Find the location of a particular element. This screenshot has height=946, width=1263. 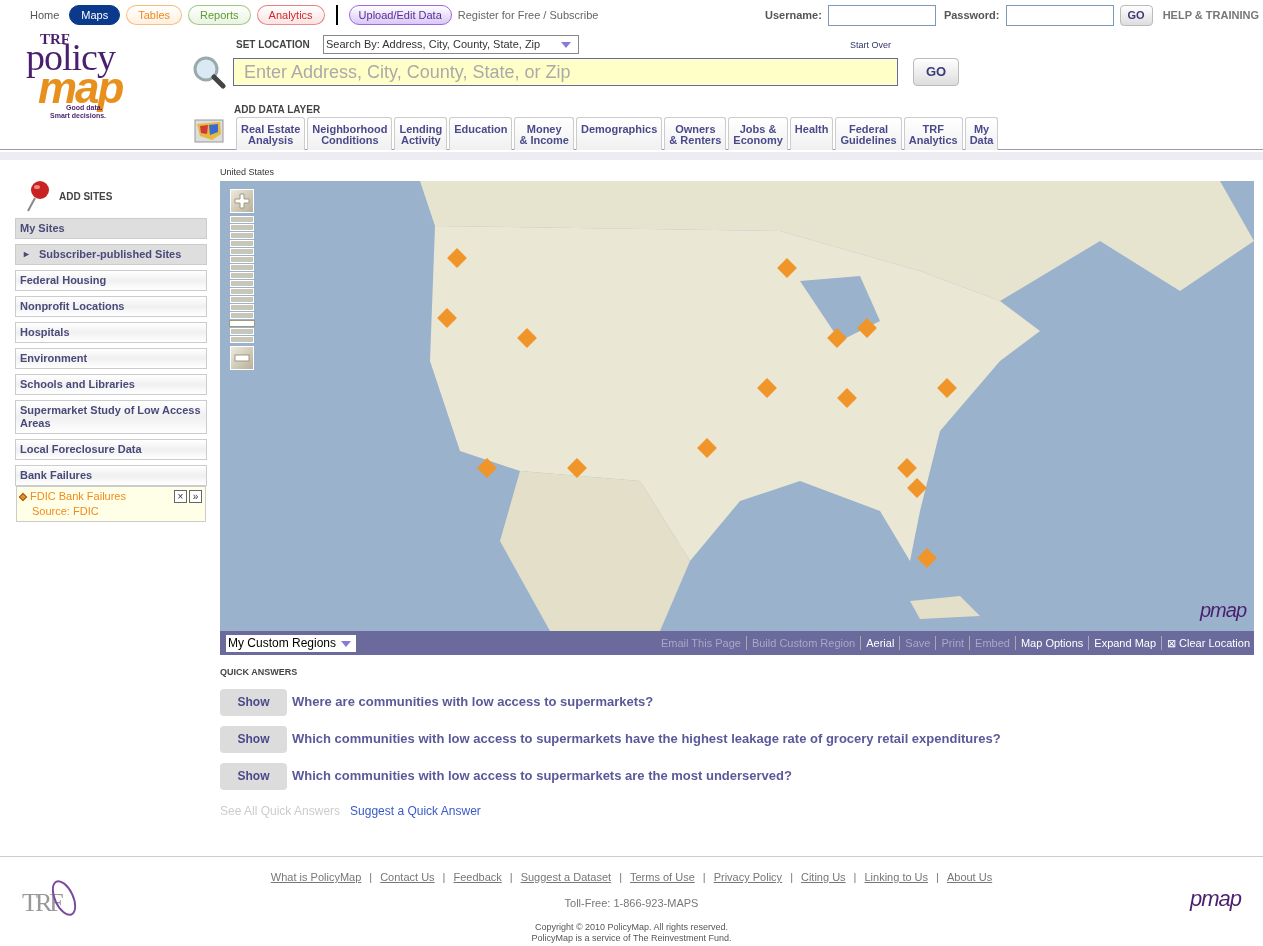

sidebar-item: Hospitals is located at coordinates (111, 332).